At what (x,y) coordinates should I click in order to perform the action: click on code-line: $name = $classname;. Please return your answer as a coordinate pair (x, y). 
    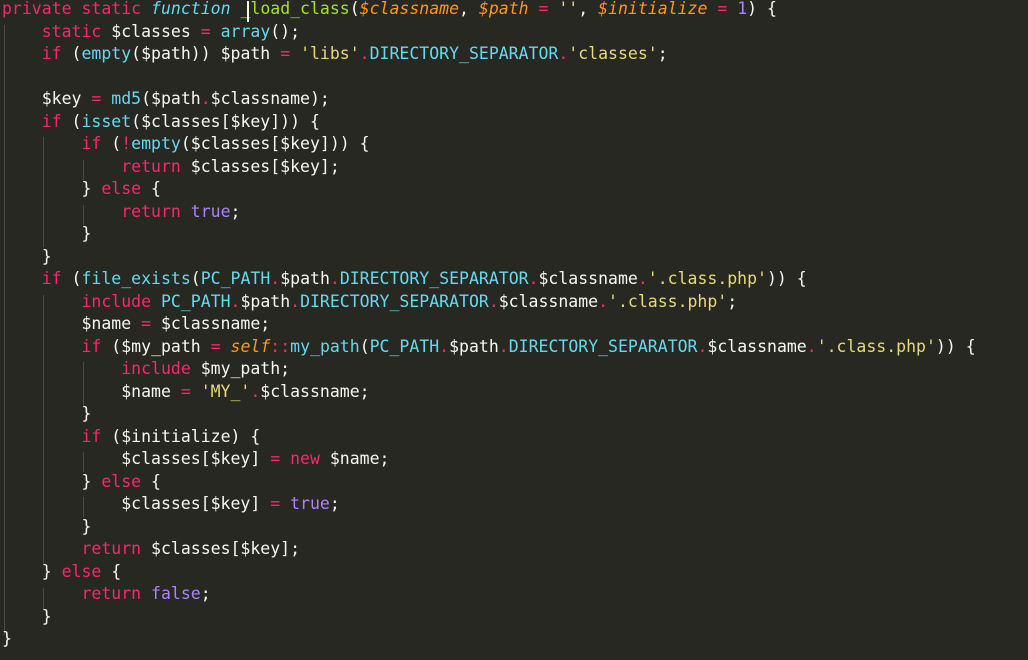
    Looking at the image, I should click on (136, 324).